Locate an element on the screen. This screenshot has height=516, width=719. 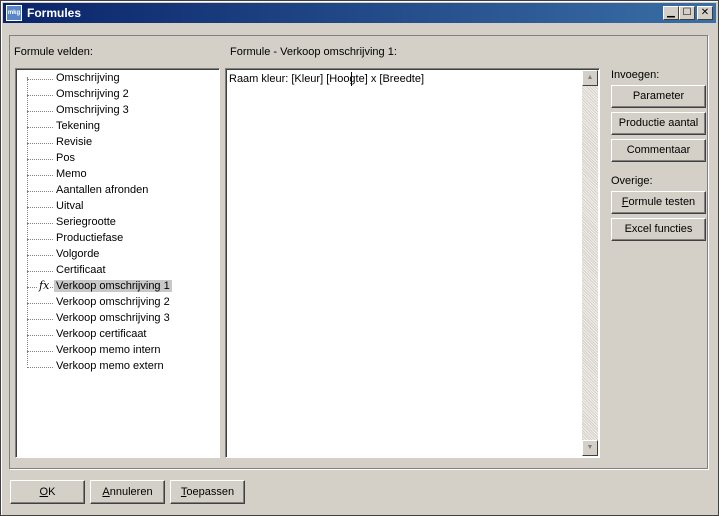
tree-item: Verkoop memo extern is located at coordinates (116, 367).